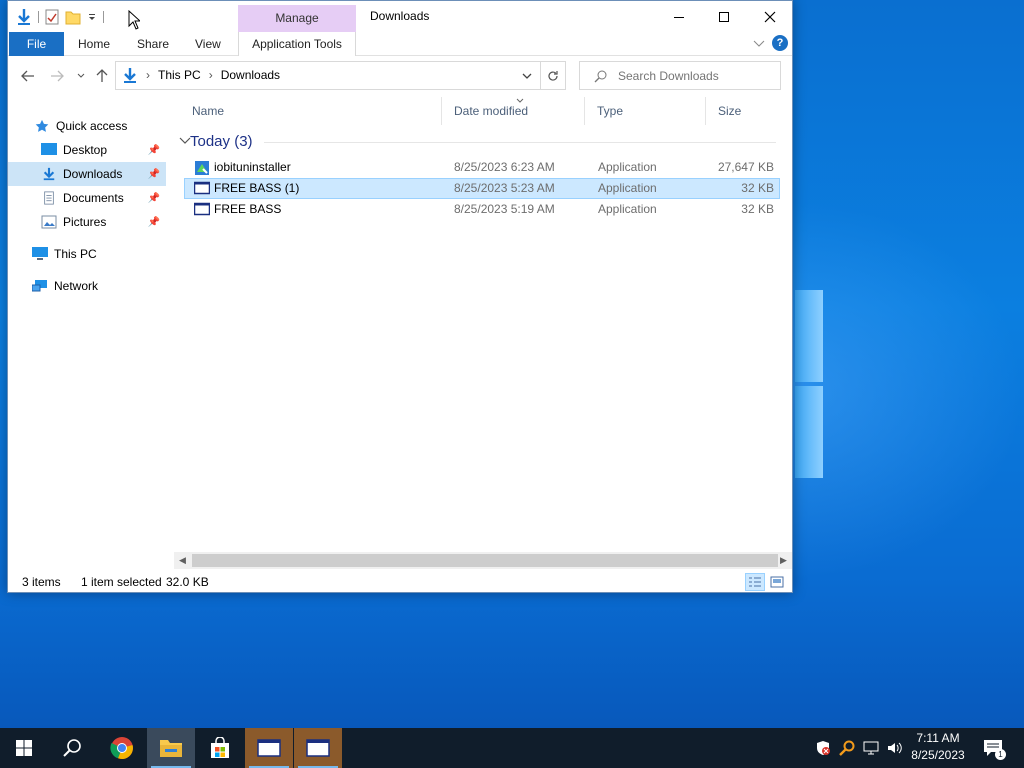 This screenshot has height=768, width=1024. I want to click on sidebar-item-label: Desktop, so click(85, 150).